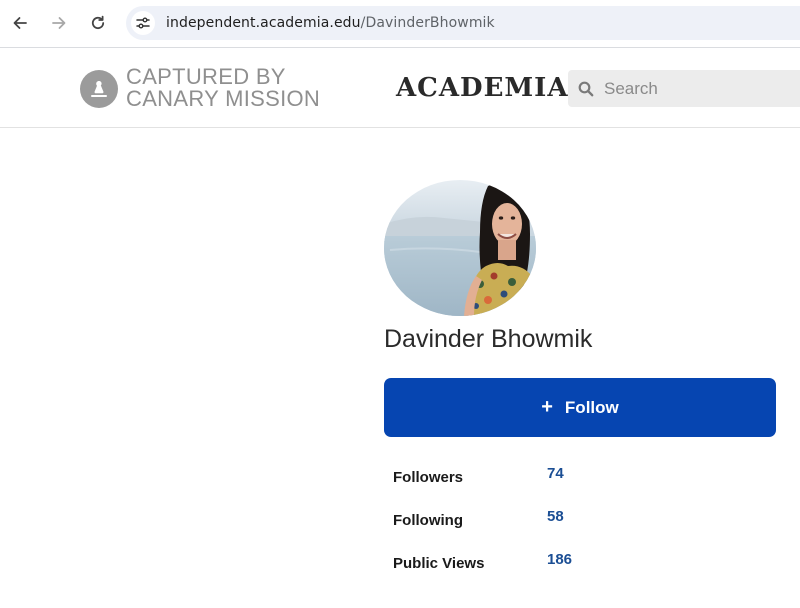 This screenshot has height=608, width=800. I want to click on reload-button, so click(98, 23).